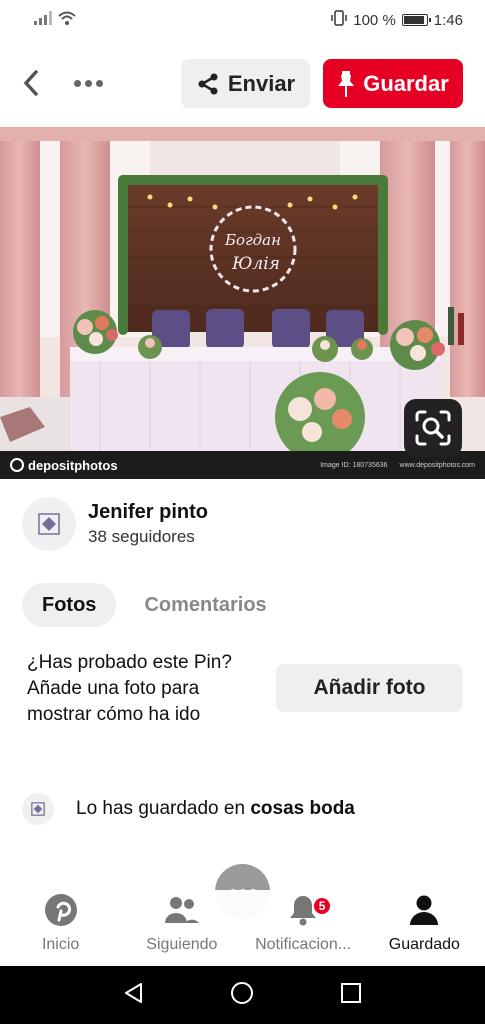  What do you see at coordinates (261, 83) in the screenshot?
I see `send-label: Enviar` at bounding box center [261, 83].